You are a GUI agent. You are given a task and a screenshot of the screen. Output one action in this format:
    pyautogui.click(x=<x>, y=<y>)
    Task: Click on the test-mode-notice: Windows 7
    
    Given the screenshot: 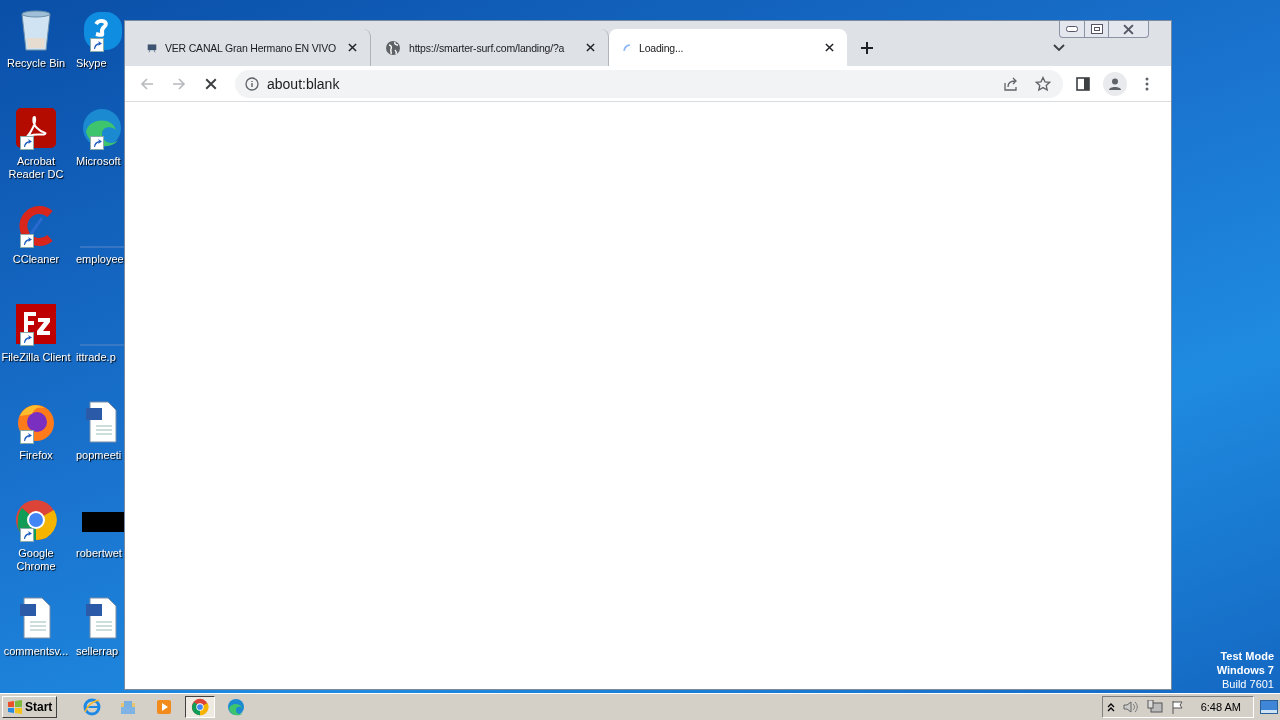 What is the action you would take?
    pyautogui.click(x=1245, y=670)
    